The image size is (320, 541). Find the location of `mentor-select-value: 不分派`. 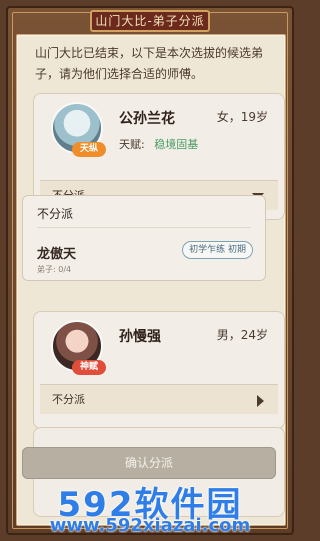

mentor-select-value: 不分派 is located at coordinates (68, 399).